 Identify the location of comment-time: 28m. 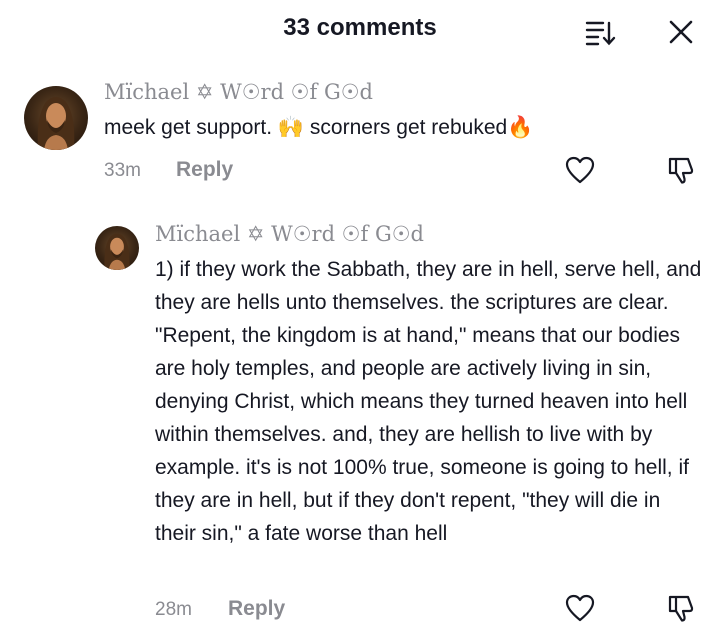
(173, 609).